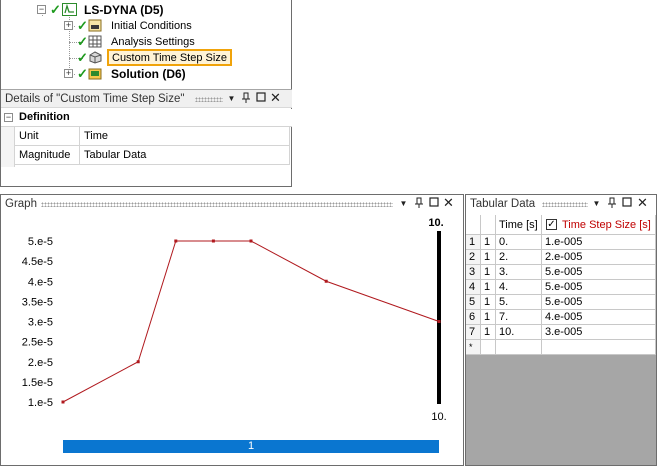 This screenshot has width=657, height=466. What do you see at coordinates (519, 287) in the screenshot?
I see `row-time: 4.` at bounding box center [519, 287].